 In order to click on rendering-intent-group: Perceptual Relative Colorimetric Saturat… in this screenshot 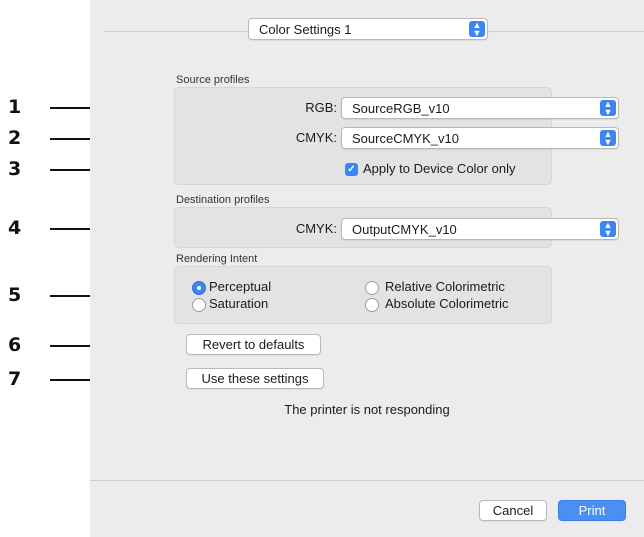, I will do `click(363, 295)`.